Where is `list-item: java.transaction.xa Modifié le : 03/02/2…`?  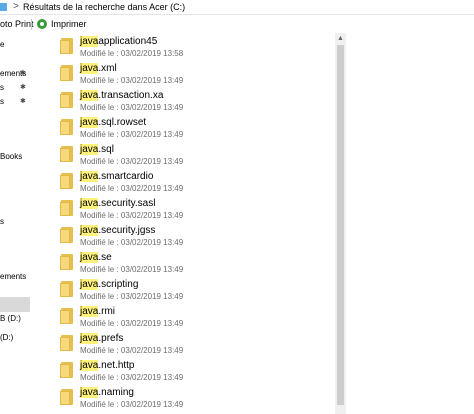
list-item: java.transaction.xa Modifié le : 03/02/2… is located at coordinates (185, 100).